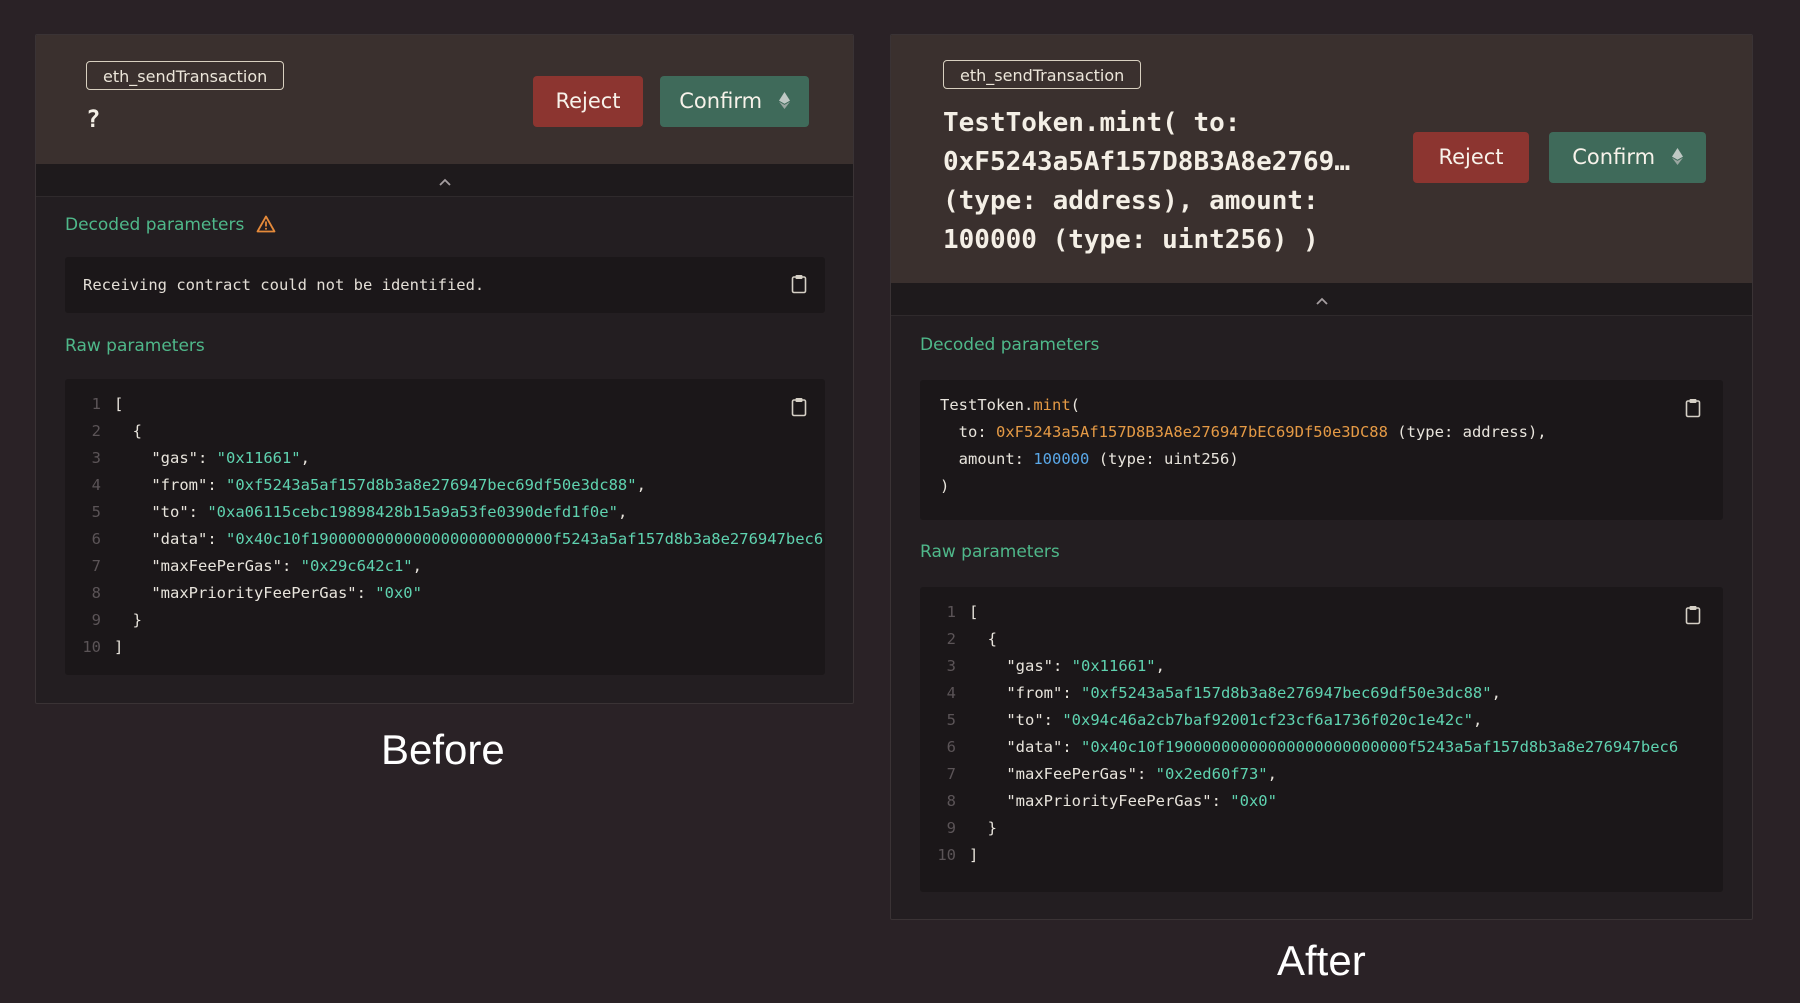 The image size is (1800, 1003). I want to click on code-line: 7 "maxFeePerGas": "0x2ed60f73",, so click(1111, 774).